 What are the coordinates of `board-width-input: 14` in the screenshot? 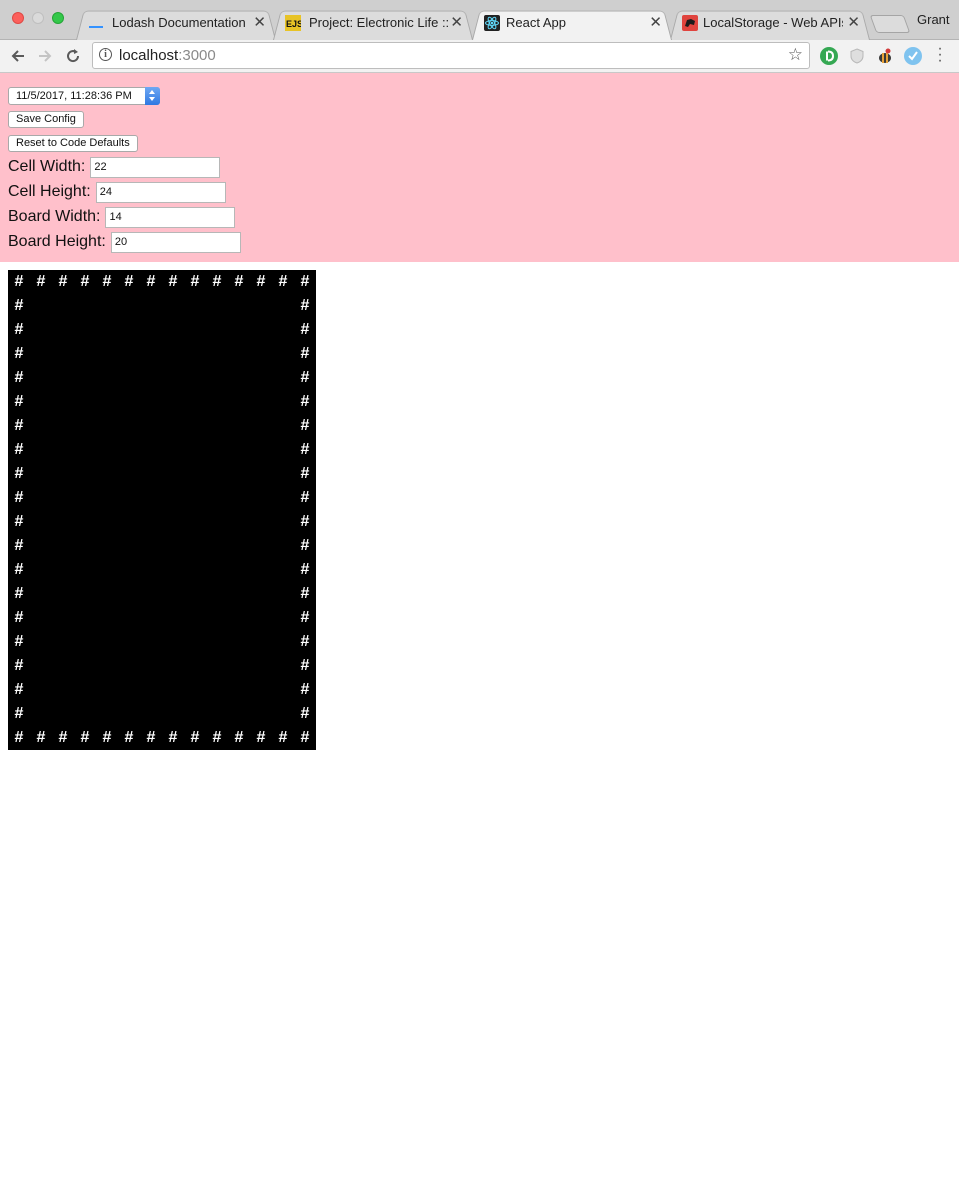 It's located at (170, 217).